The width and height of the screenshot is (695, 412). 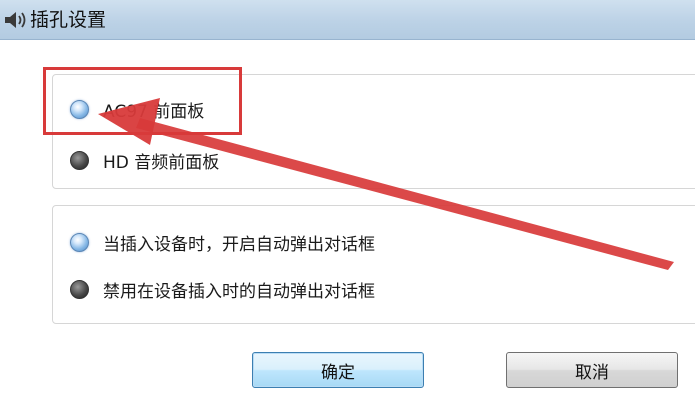 I want to click on radio-label-disable-popup: 禁用在设备插入时的自动弹出对话框, so click(x=239, y=291).